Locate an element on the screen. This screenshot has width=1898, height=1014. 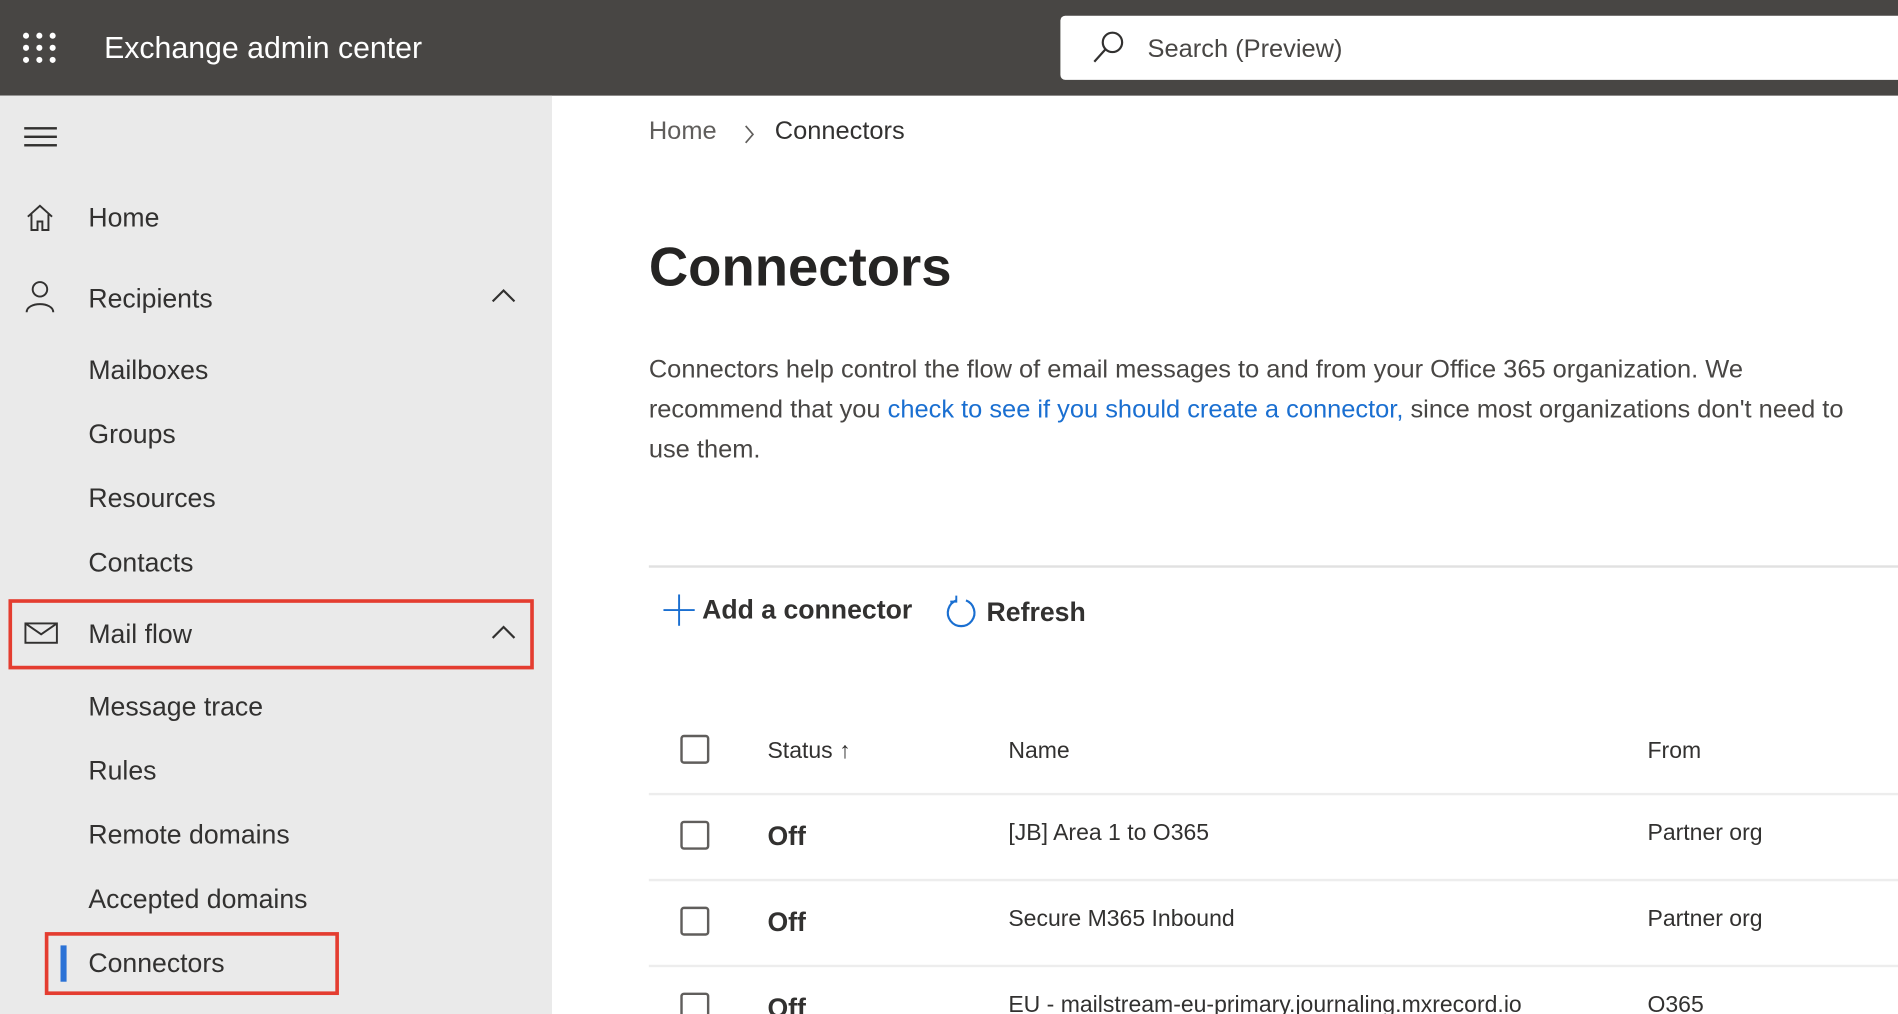
name-cell: [JB] Area 1 to O365 is located at coordinates (1108, 834).